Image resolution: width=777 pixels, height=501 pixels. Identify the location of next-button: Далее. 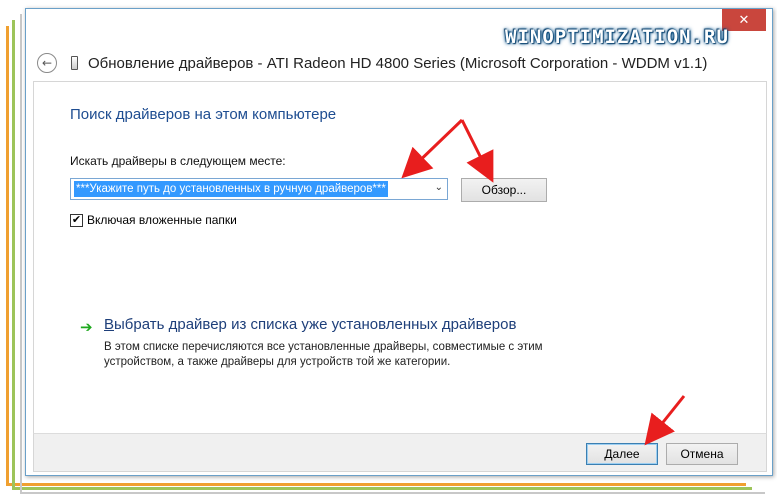
(622, 454).